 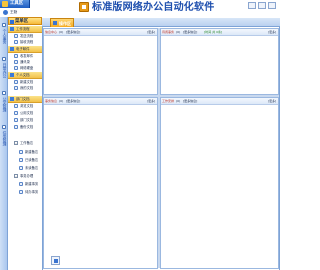 What do you see at coordinates (16, 82) in the screenshot?
I see `new-document-icon` at bounding box center [16, 82].